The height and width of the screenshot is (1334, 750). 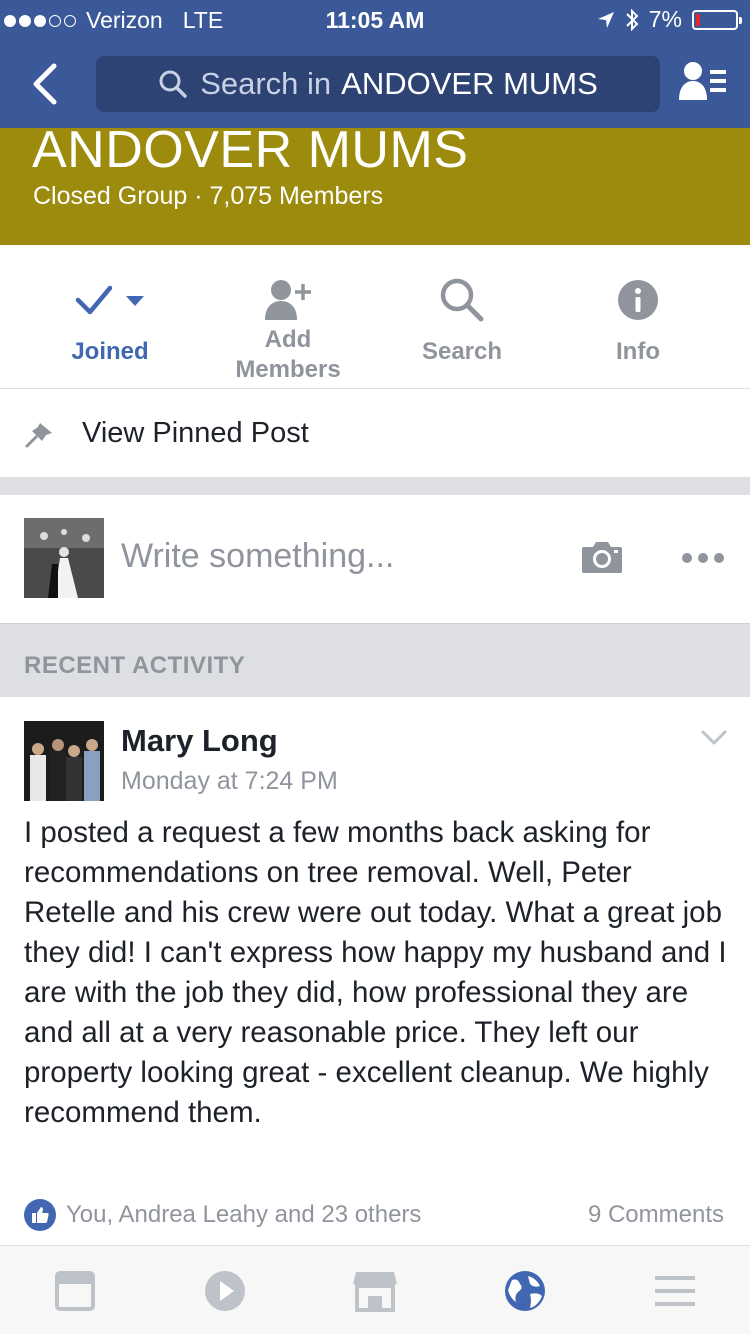 I want to click on like-icon, so click(x=40, y=1215).